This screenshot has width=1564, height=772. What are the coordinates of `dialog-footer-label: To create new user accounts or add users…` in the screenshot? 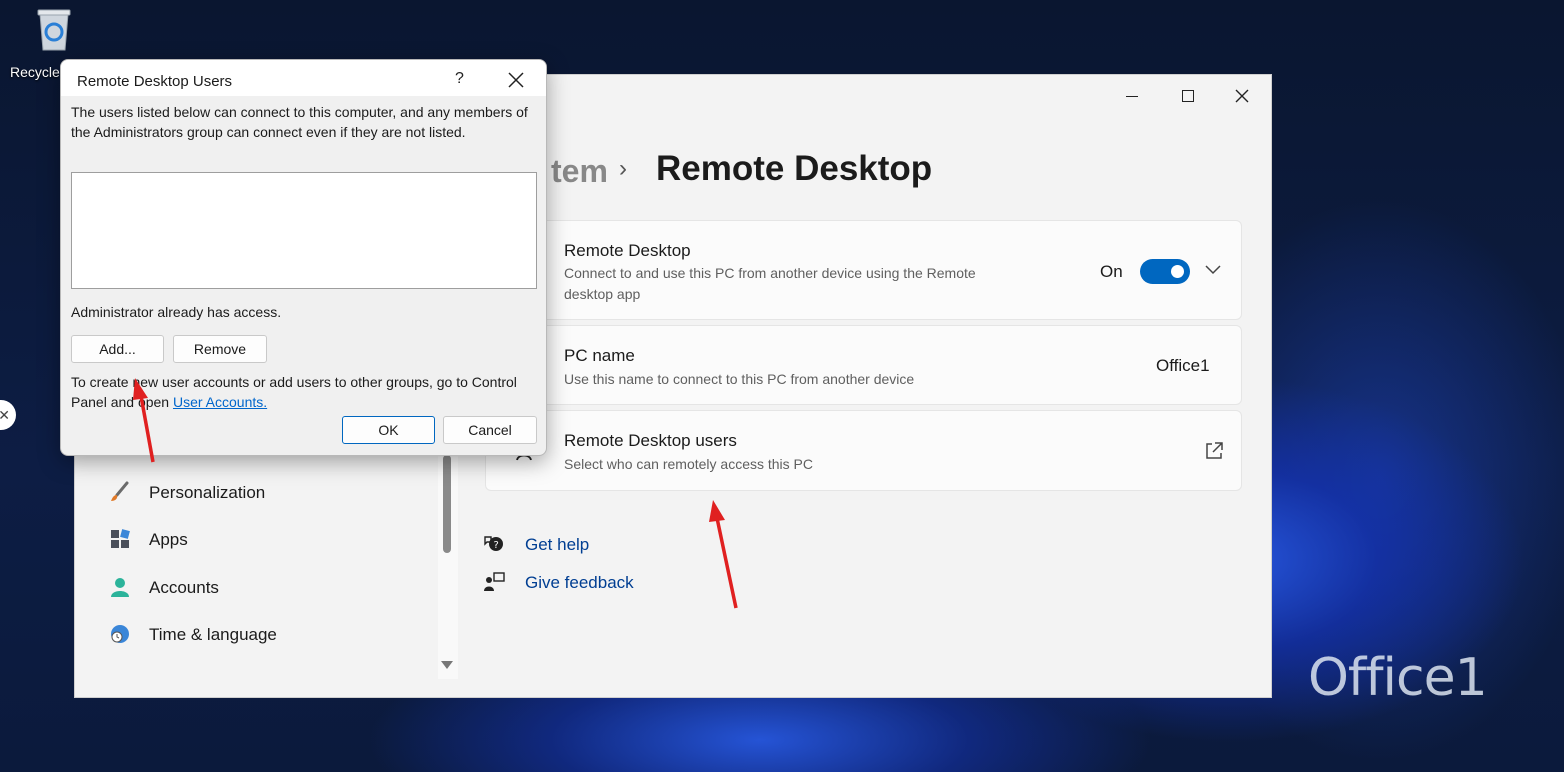 It's located at (294, 392).